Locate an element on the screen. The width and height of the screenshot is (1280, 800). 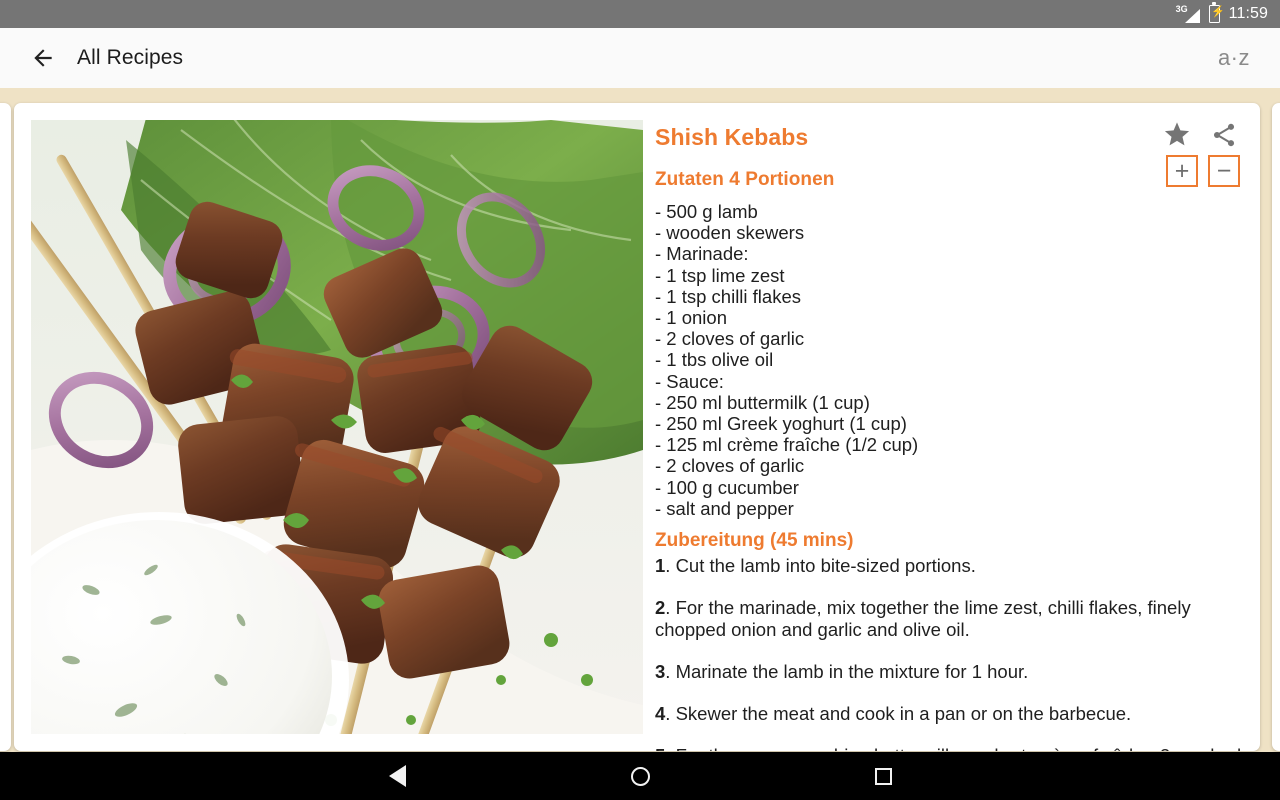
list-item: - Sauce: is located at coordinates (689, 381).